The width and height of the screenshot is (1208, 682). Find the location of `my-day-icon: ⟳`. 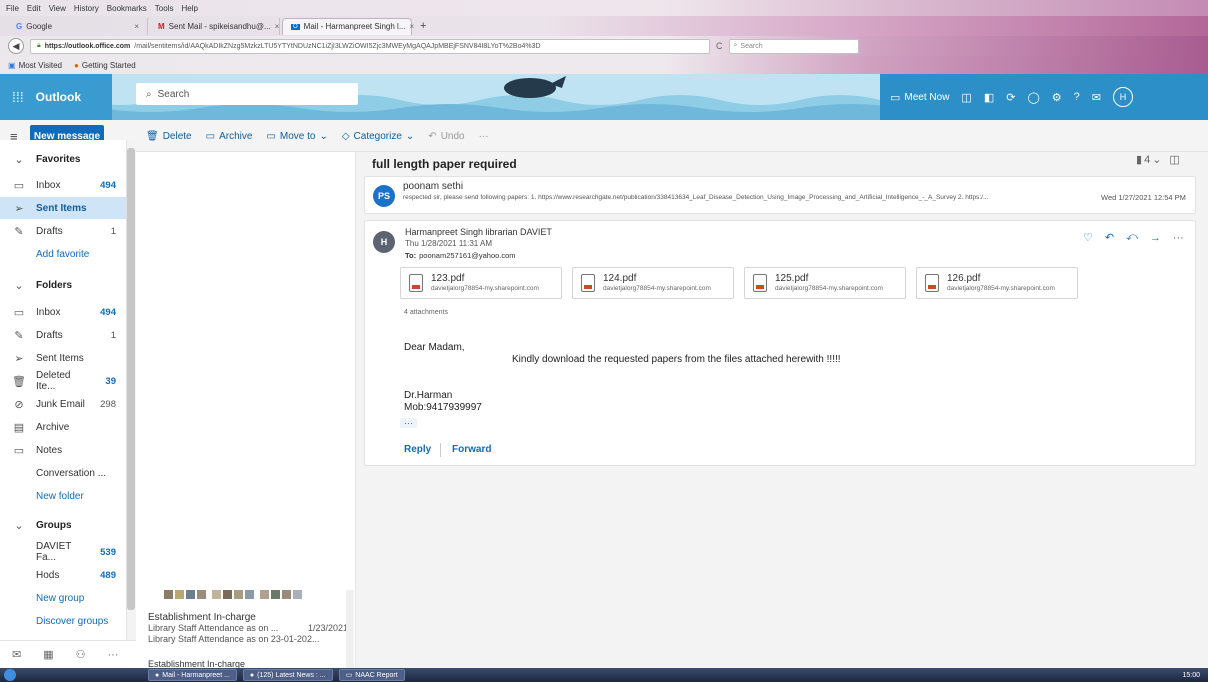

my-day-icon: ⟳ is located at coordinates (1010, 97).